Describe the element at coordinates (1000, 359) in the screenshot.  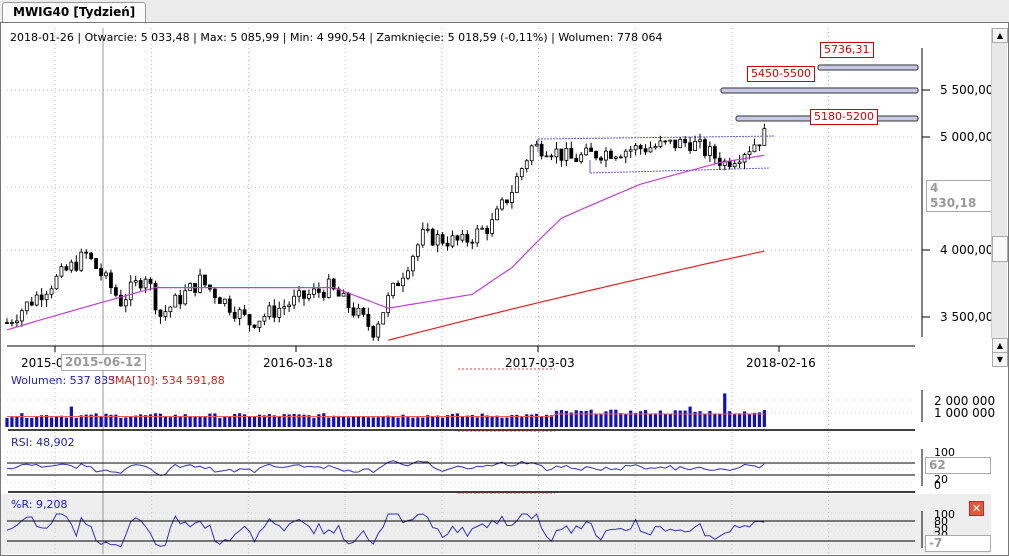
I see `scroll-down-icon: ▼` at that location.